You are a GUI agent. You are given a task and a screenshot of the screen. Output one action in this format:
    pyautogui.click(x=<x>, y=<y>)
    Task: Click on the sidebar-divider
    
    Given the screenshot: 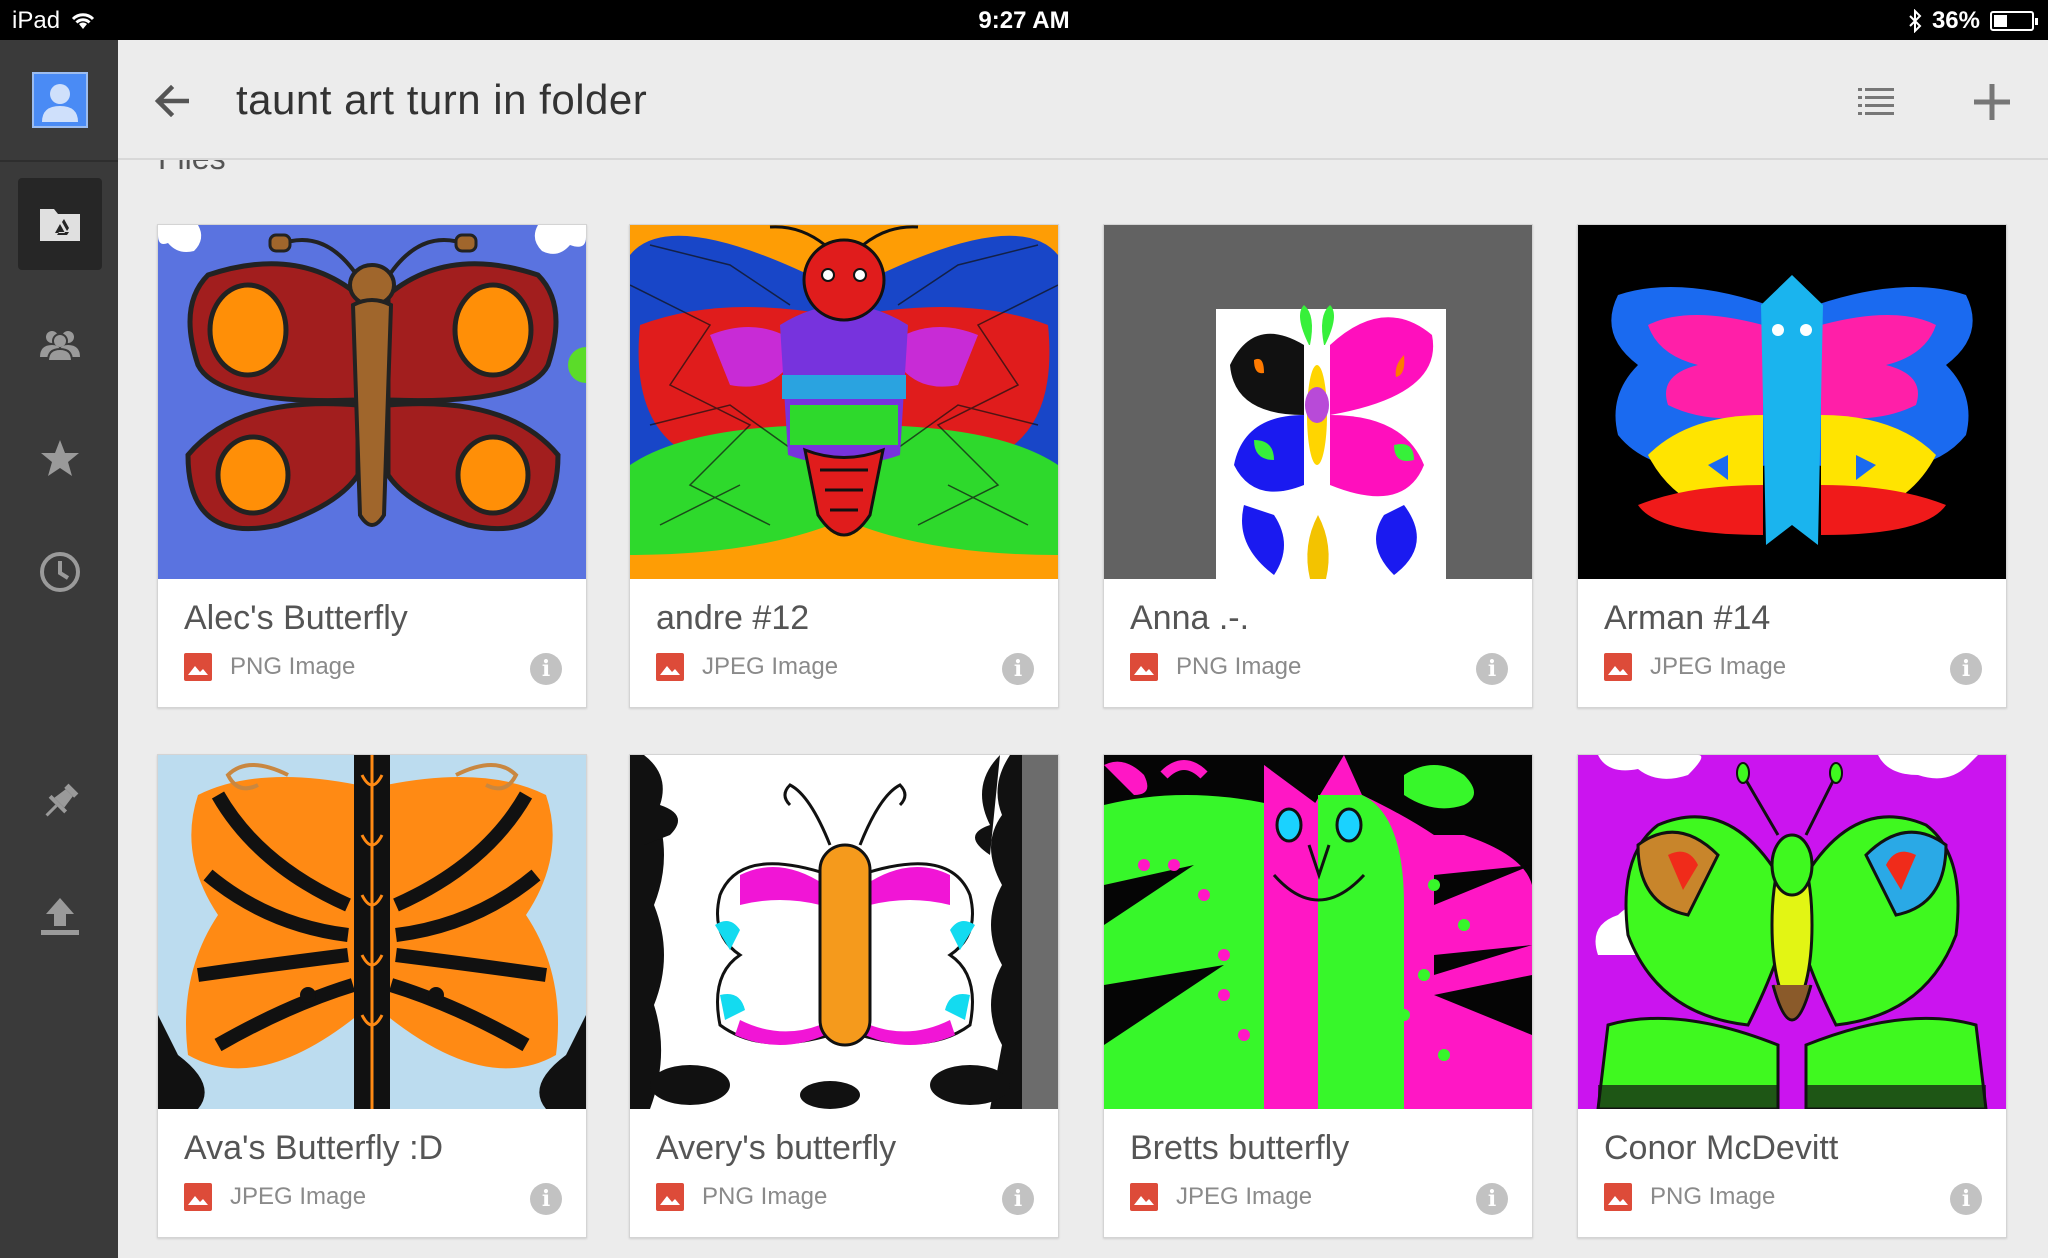 What is the action you would take?
    pyautogui.click(x=59, y=161)
    